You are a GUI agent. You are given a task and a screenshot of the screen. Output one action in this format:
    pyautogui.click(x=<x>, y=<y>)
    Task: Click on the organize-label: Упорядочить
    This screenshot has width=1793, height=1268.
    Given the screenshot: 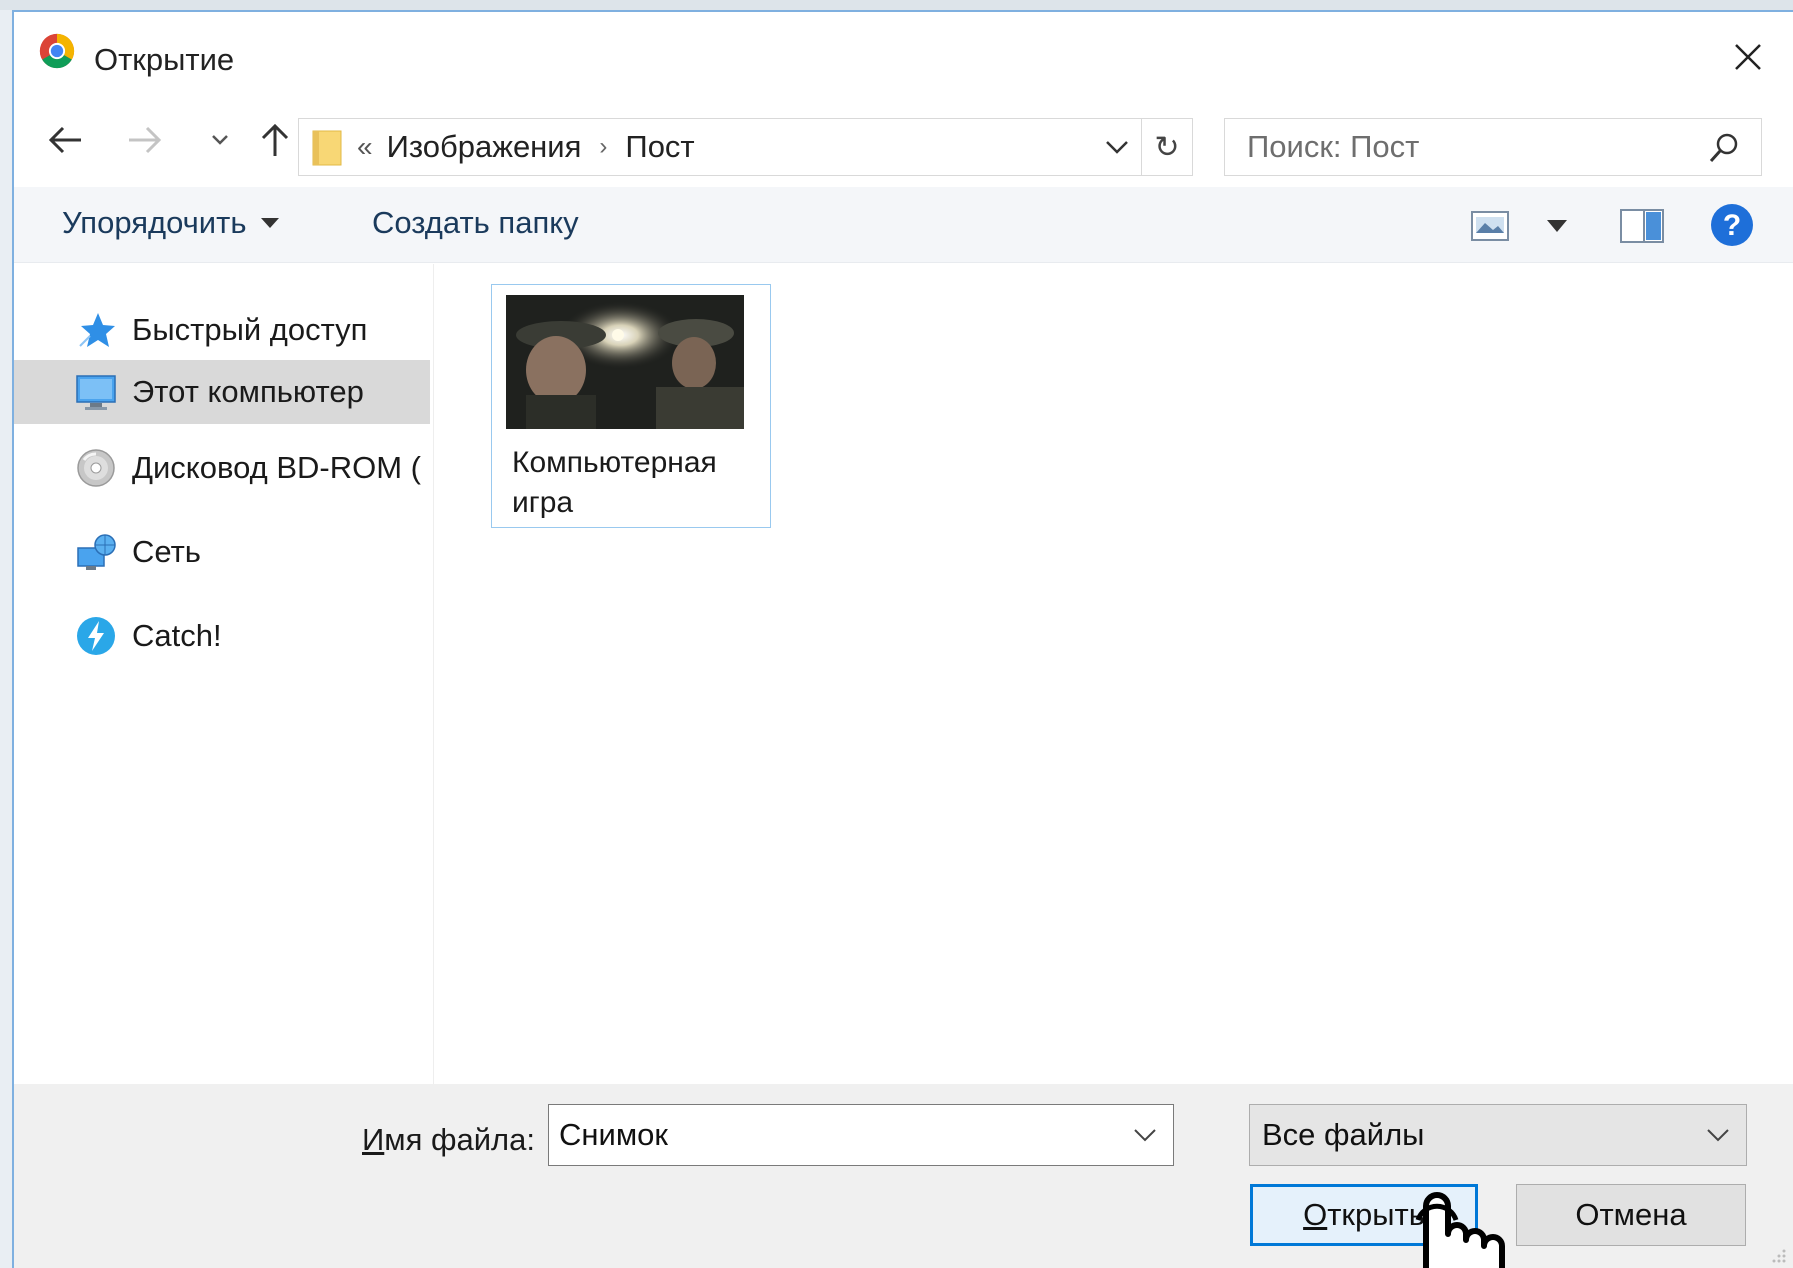 What is the action you would take?
    pyautogui.click(x=154, y=222)
    